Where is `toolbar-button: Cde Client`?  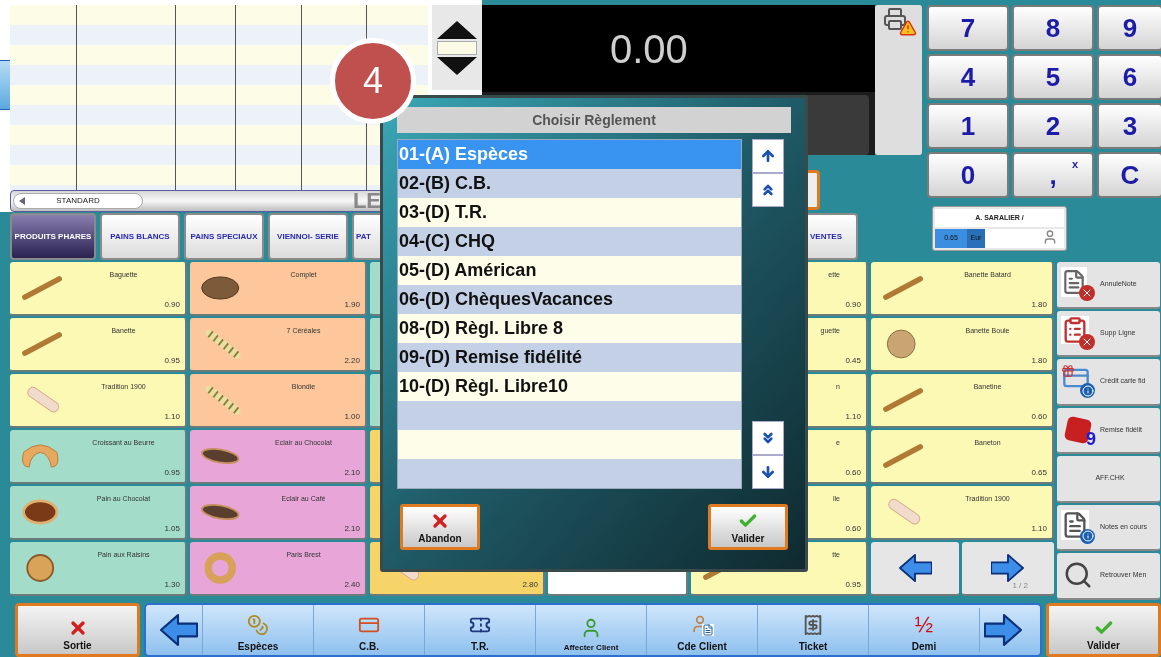 toolbar-button: Cde Client is located at coordinates (701, 630).